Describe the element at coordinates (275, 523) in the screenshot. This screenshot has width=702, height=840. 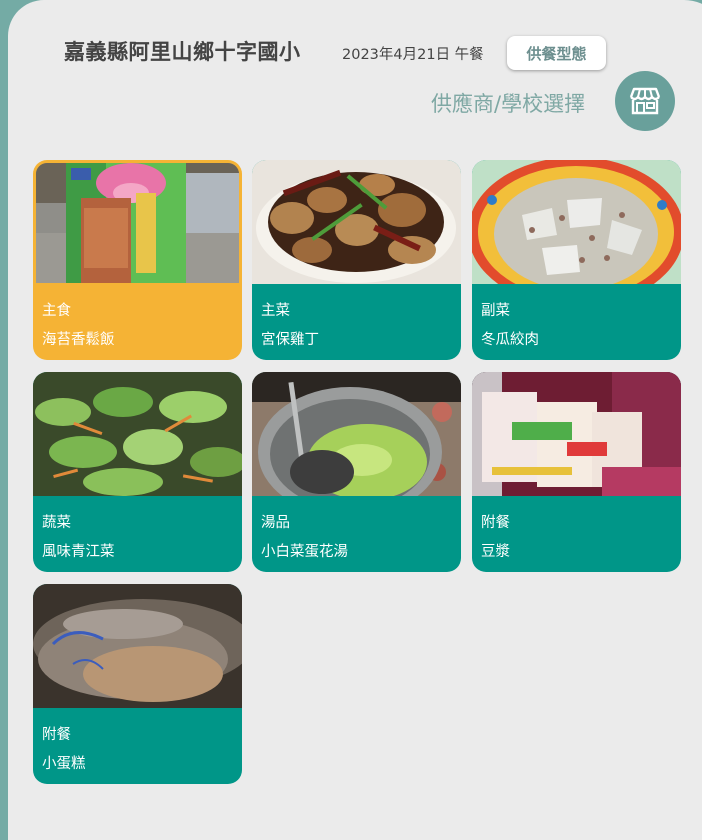
I see `dish-category: 湯品` at that location.